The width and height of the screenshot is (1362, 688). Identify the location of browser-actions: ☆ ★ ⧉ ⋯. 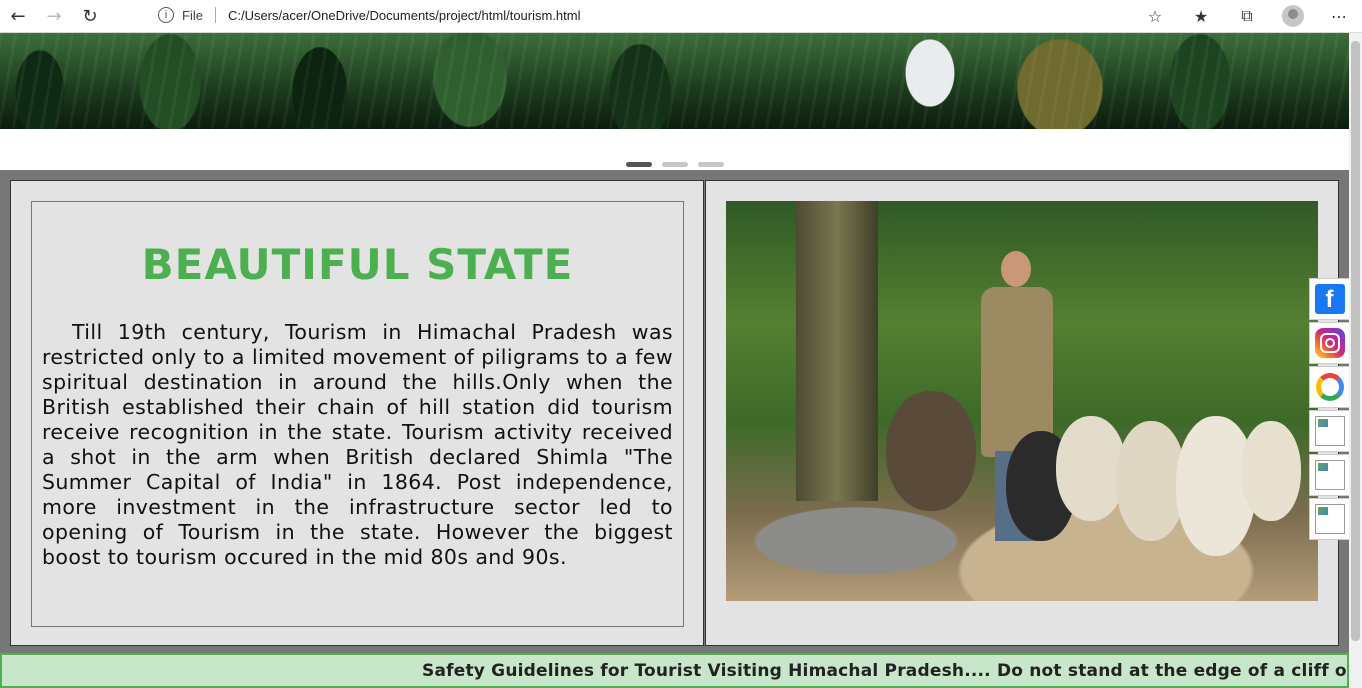
(1247, 16).